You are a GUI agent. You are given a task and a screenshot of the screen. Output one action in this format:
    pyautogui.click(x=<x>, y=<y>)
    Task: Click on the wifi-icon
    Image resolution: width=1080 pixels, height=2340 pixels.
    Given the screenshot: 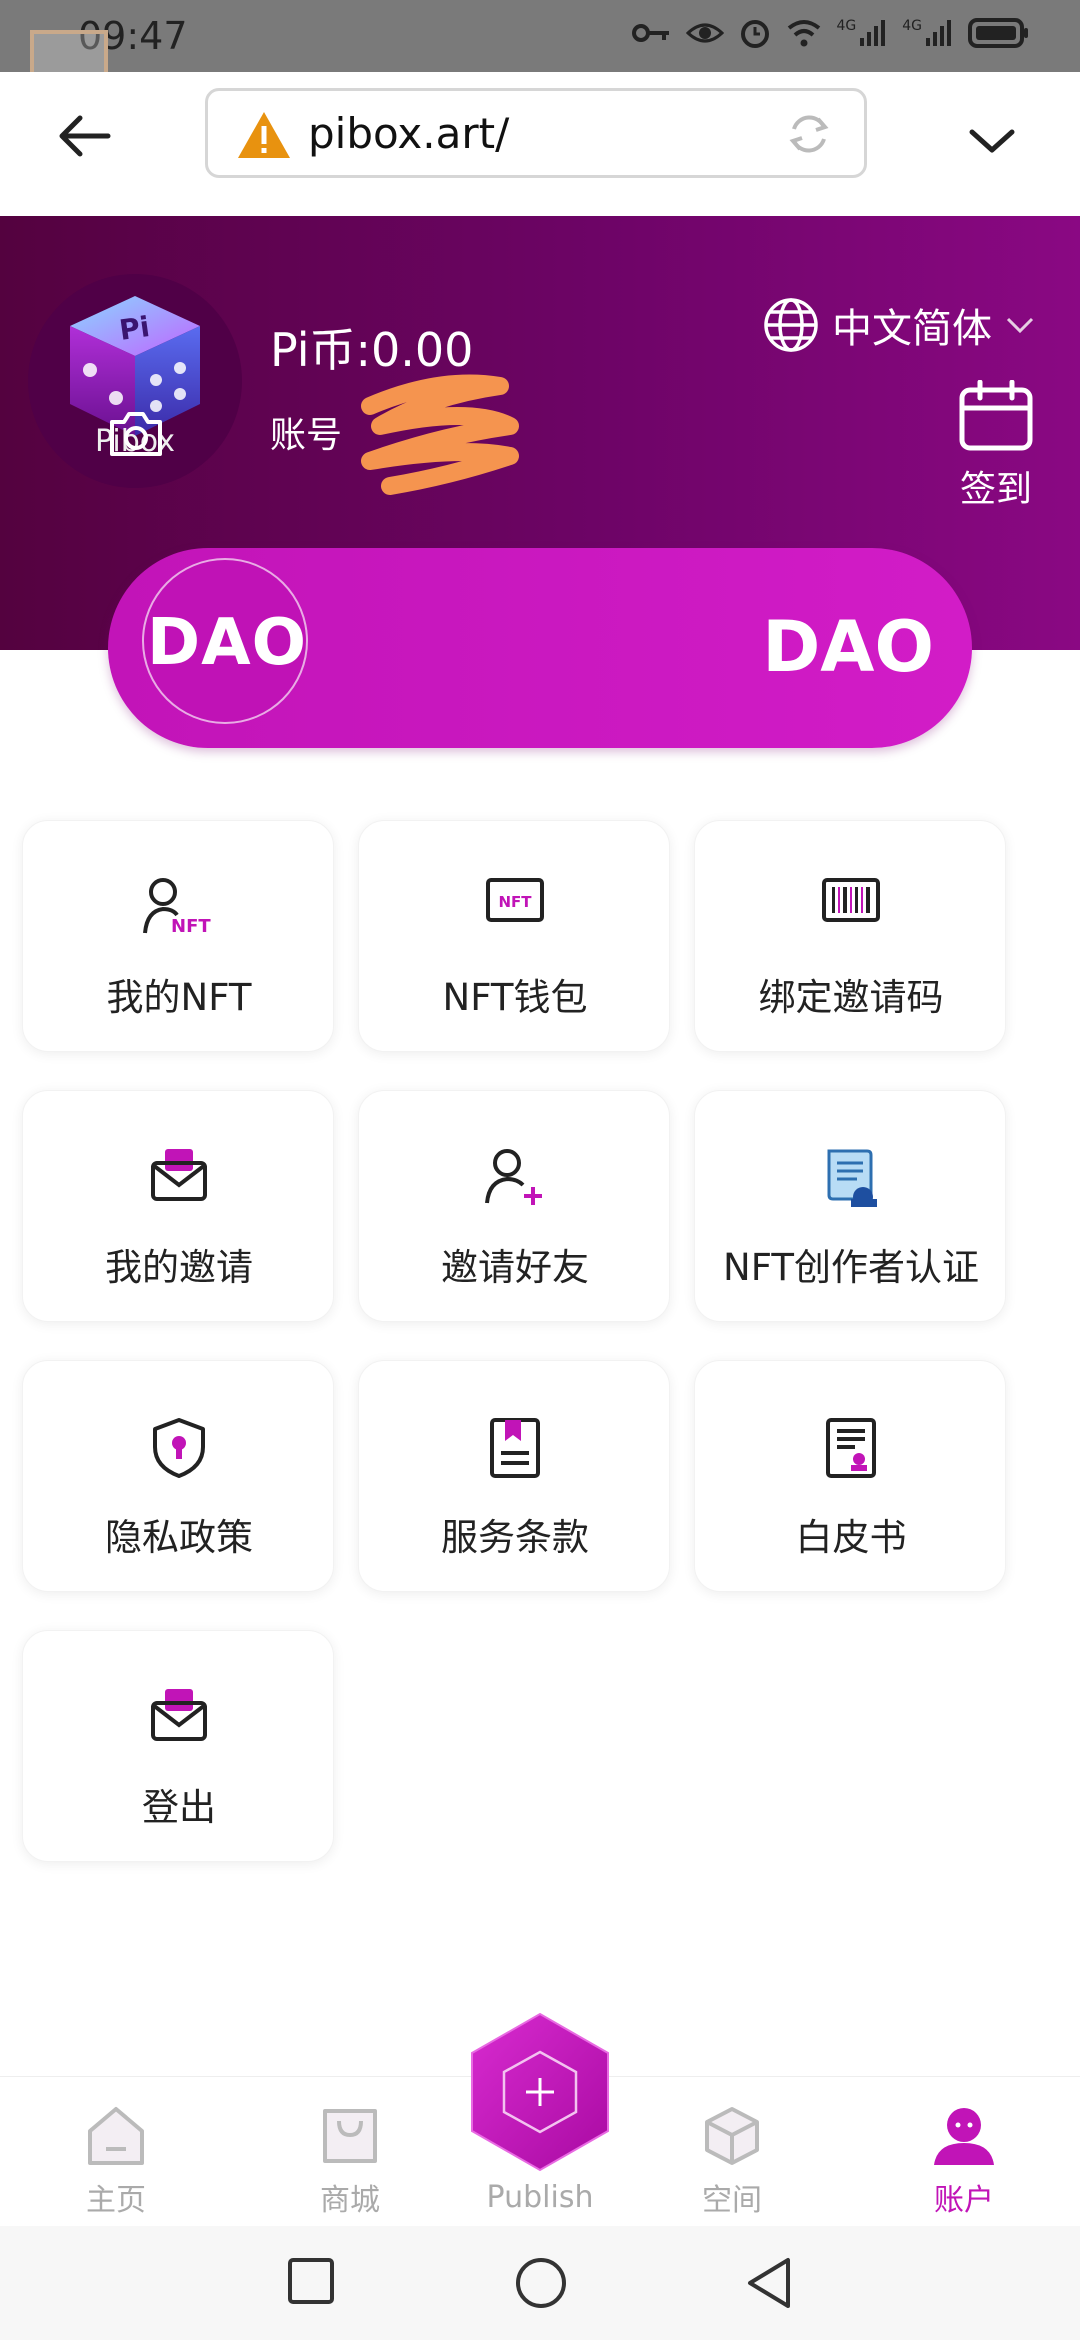 What is the action you would take?
    pyautogui.click(x=804, y=33)
    